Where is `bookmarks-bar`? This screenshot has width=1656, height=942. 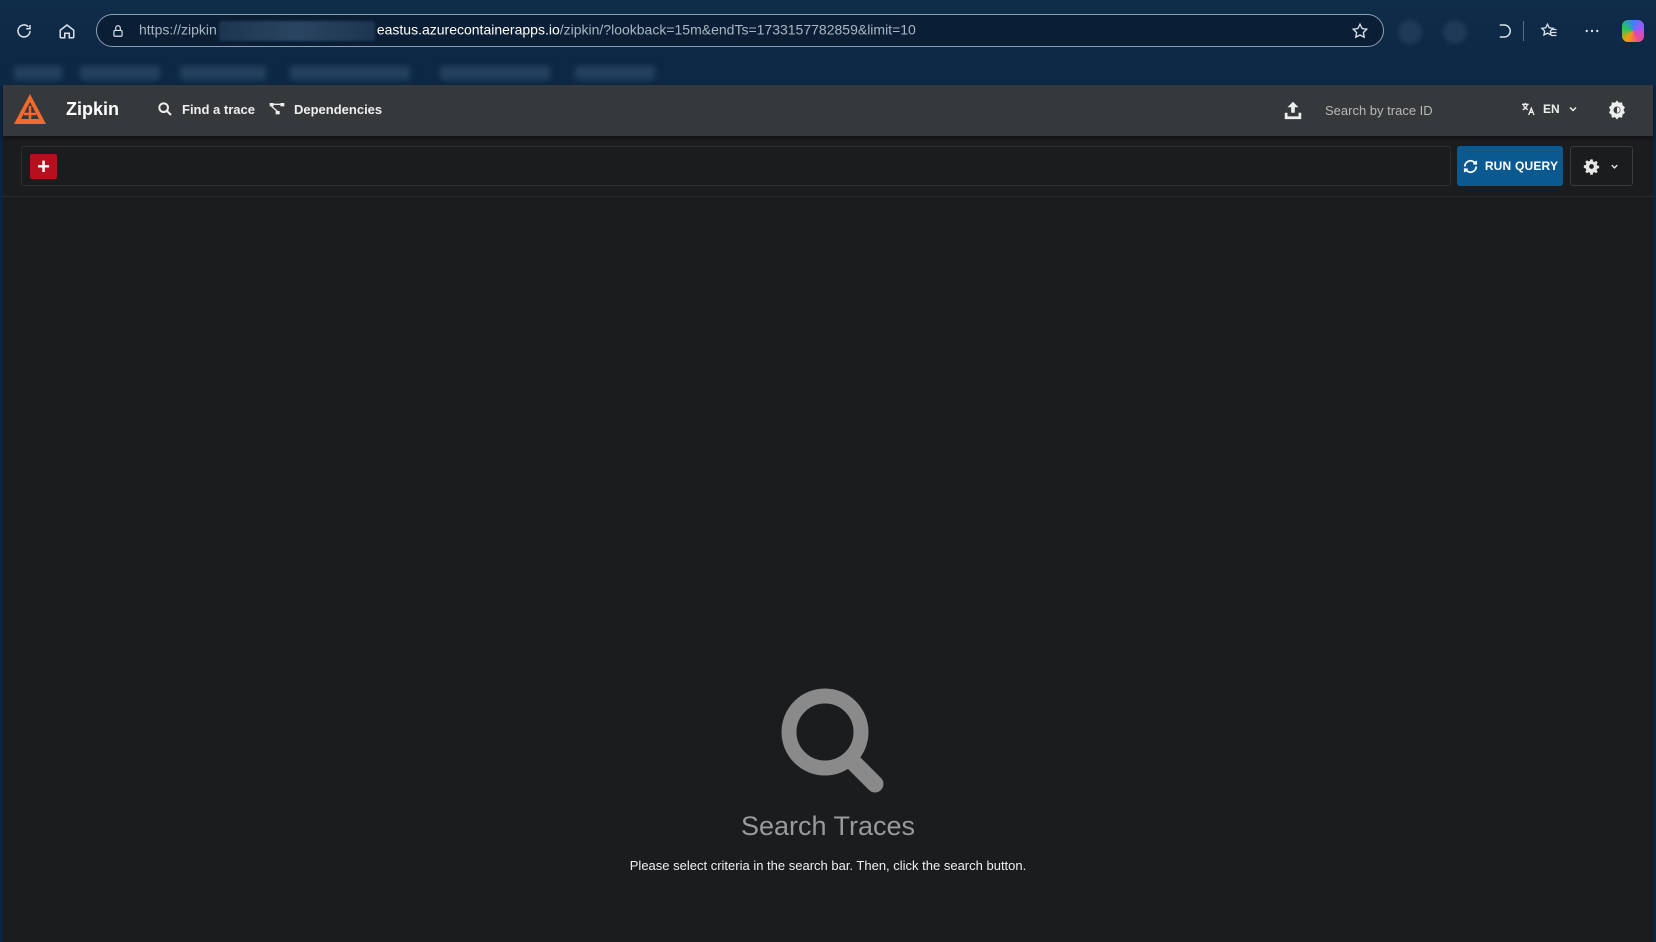 bookmarks-bar is located at coordinates (828, 74).